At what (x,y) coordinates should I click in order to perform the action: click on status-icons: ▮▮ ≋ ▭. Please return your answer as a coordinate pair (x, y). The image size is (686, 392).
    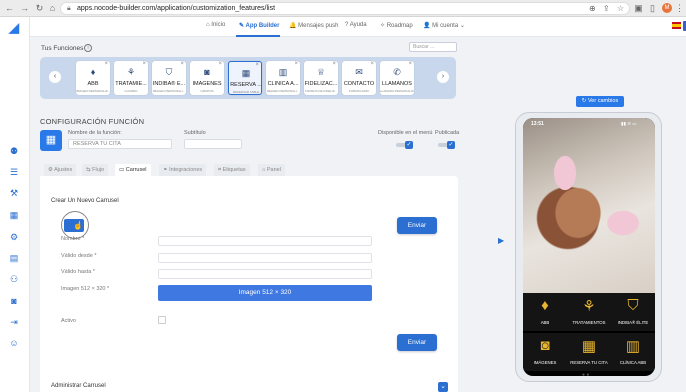
    Looking at the image, I should click on (629, 123).